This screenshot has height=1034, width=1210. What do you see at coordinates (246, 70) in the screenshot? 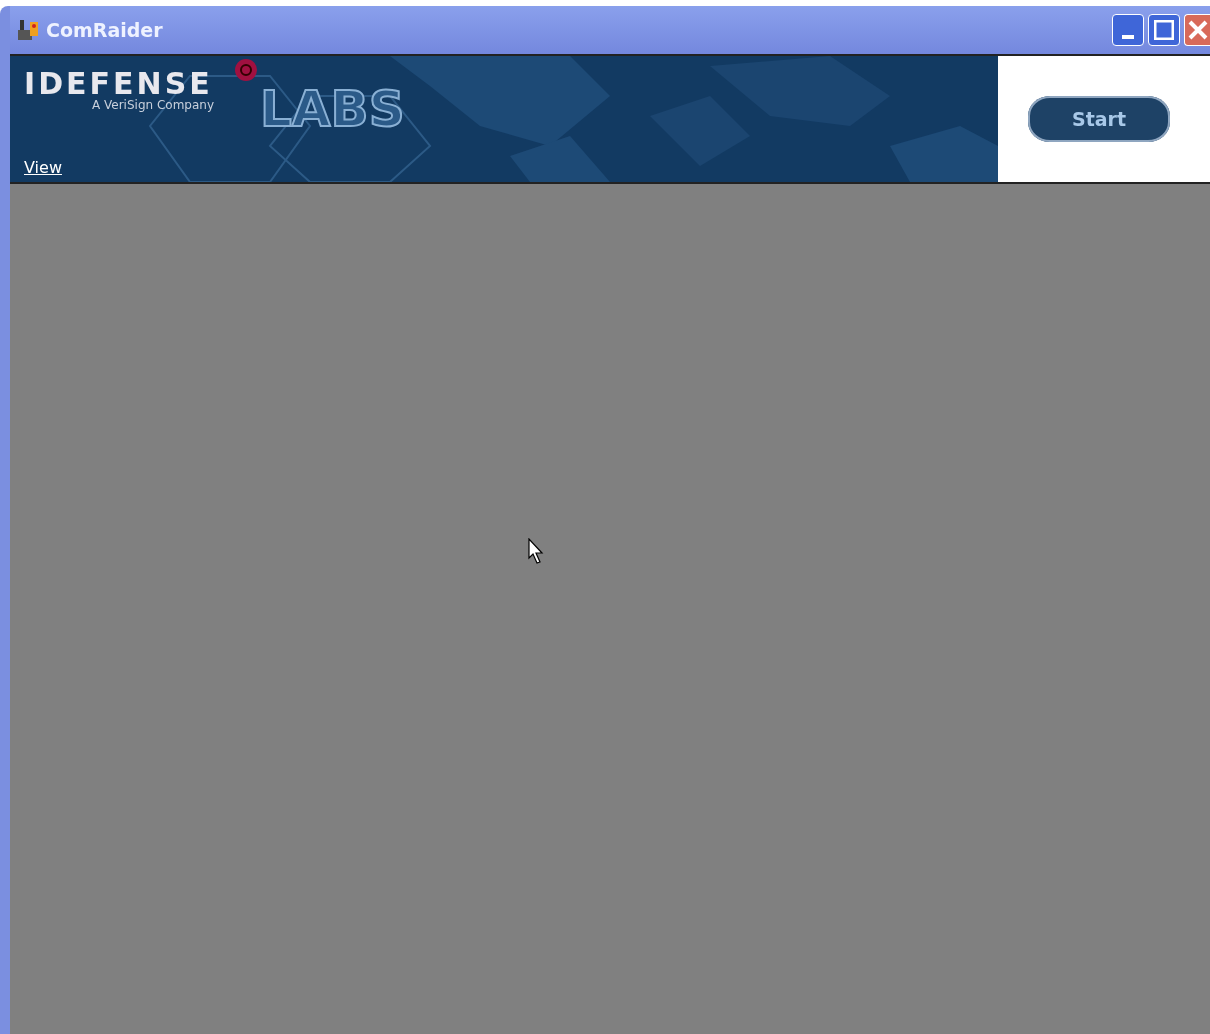
I see `seal-icon` at bounding box center [246, 70].